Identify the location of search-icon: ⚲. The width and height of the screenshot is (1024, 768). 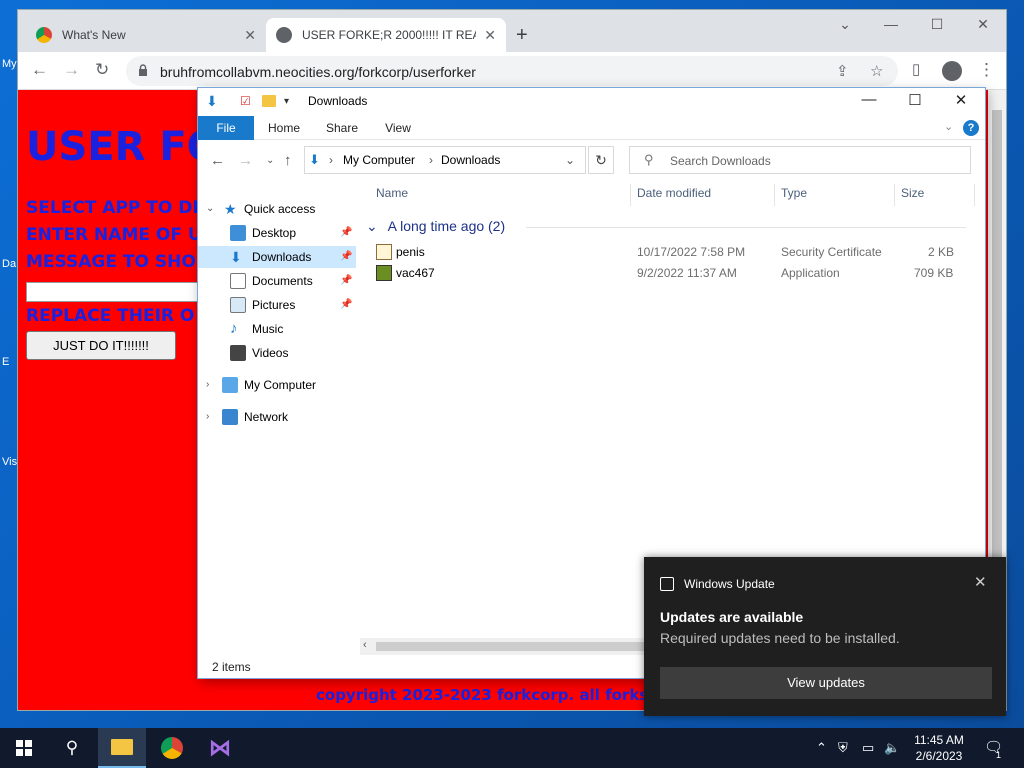
(72, 748).